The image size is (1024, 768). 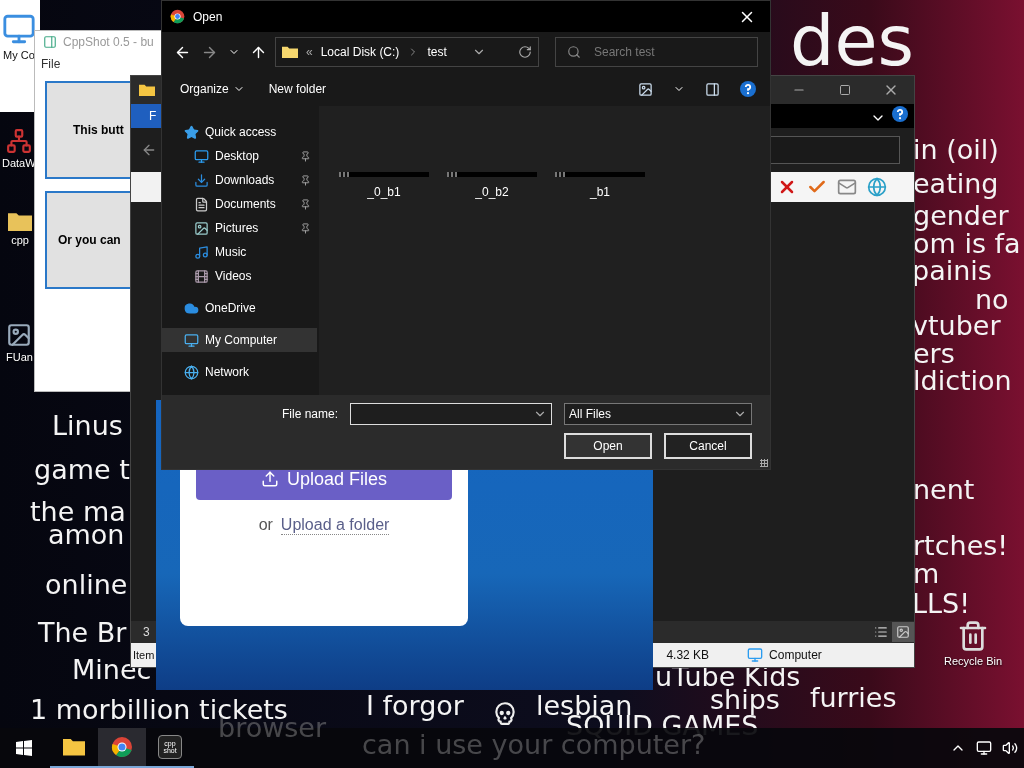 What do you see at coordinates (50, 42) in the screenshot?
I see `app-icon` at bounding box center [50, 42].